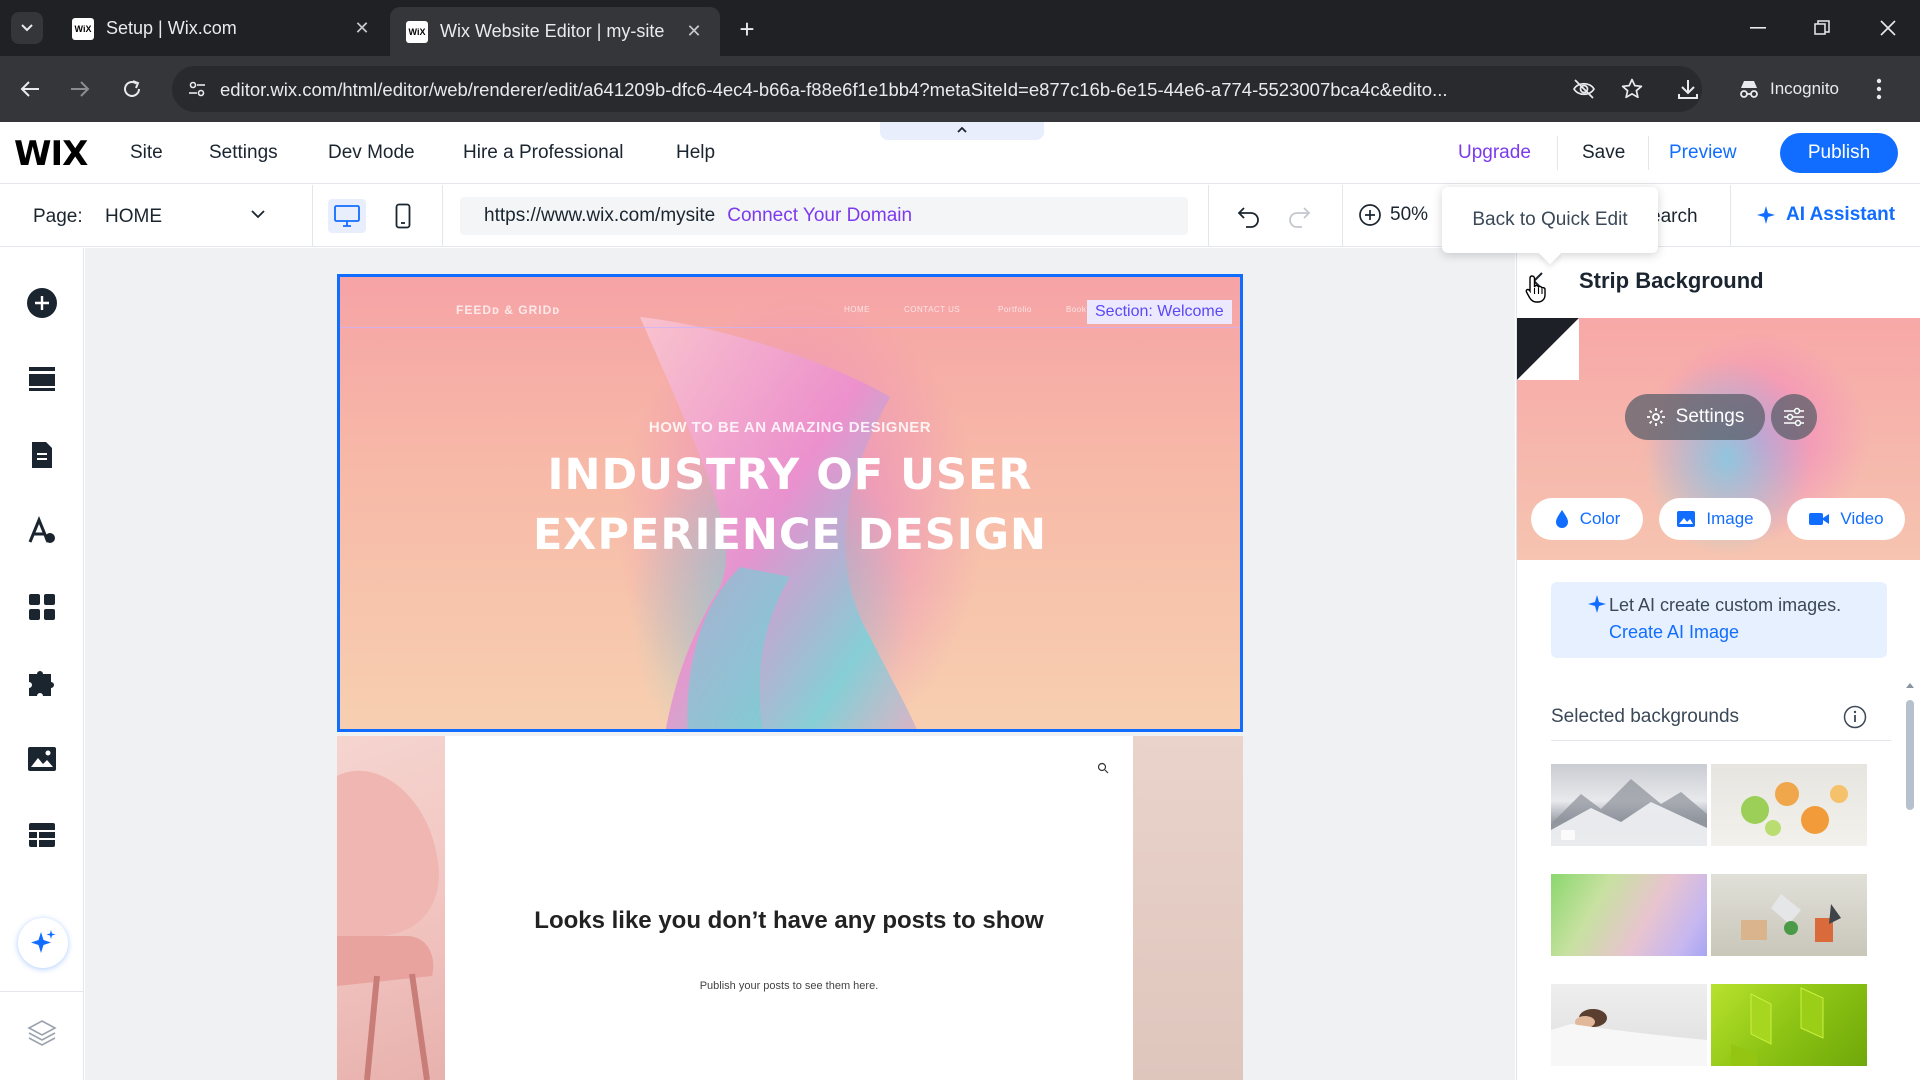 This screenshot has height=1080, width=1920. Describe the element at coordinates (42, 1033) in the screenshot. I see `layers-icon` at that location.